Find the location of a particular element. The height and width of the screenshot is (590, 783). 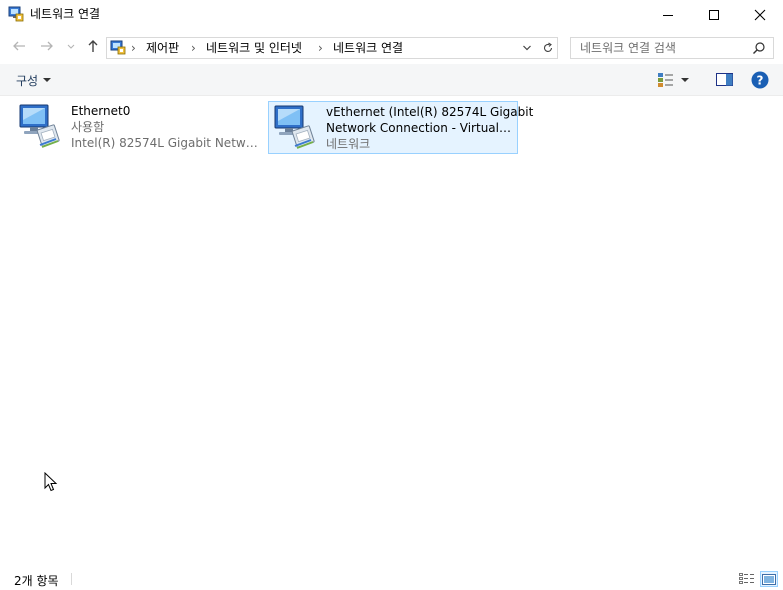

title-bar: 네트워크 연결 is located at coordinates (391, 15).